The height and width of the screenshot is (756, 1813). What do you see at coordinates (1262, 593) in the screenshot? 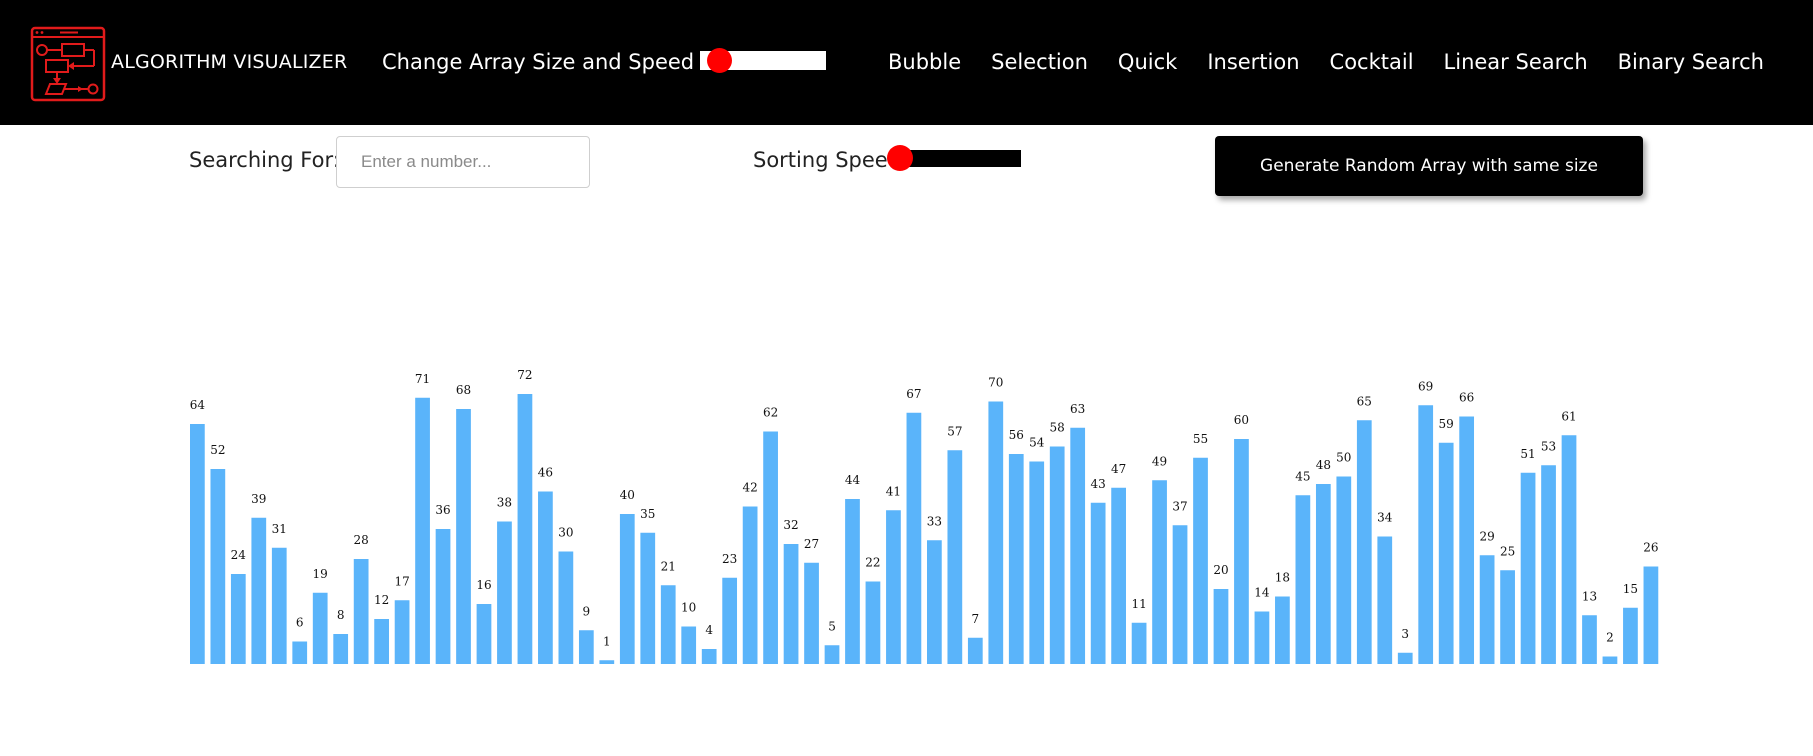
I see `array-bar-value-label: 14` at bounding box center [1262, 593].